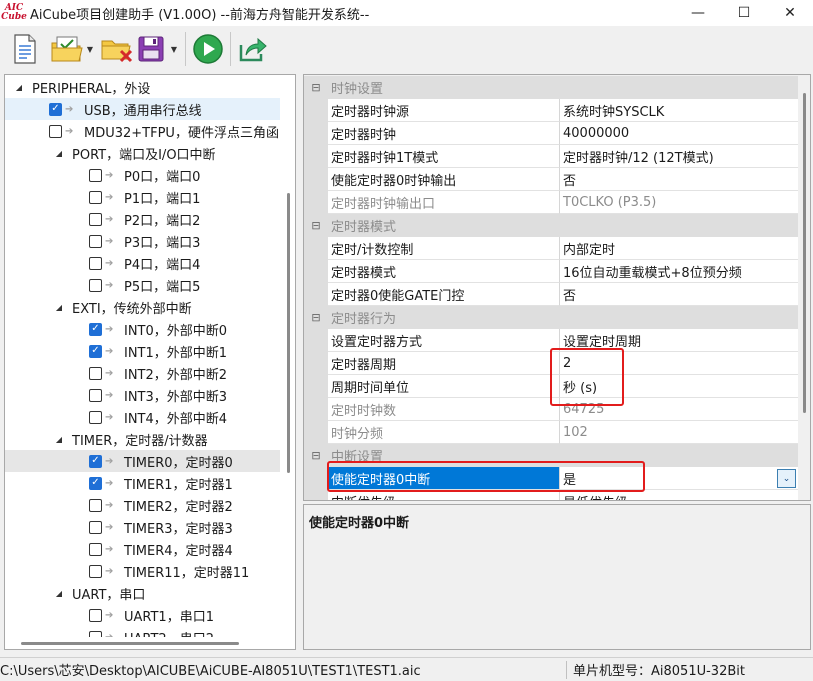 The height and width of the screenshot is (681, 813). I want to click on tree-item: ➔ P5口，端口5, so click(142, 285).